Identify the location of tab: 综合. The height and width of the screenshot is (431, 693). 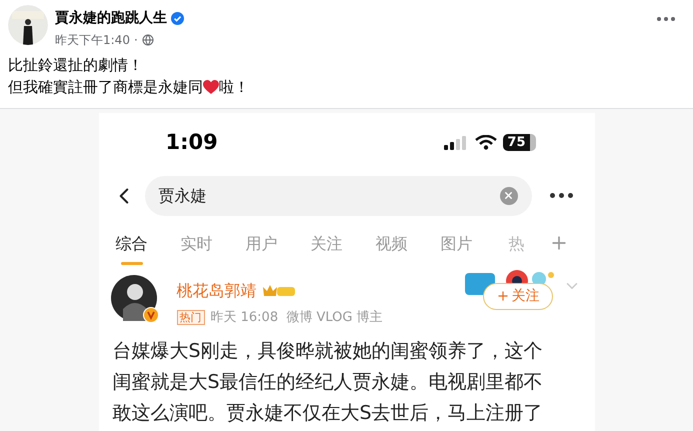
(132, 248).